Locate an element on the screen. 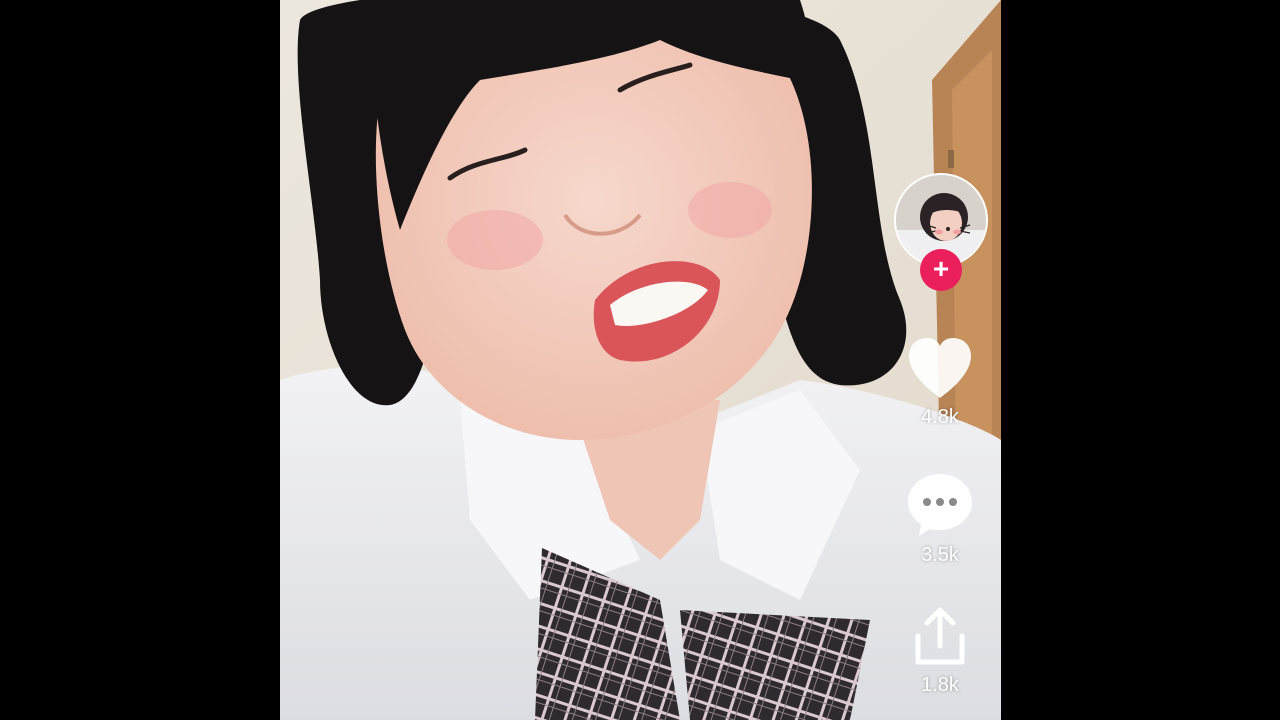 The image size is (1280, 720). creator-avatar-group: + is located at coordinates (941, 232).